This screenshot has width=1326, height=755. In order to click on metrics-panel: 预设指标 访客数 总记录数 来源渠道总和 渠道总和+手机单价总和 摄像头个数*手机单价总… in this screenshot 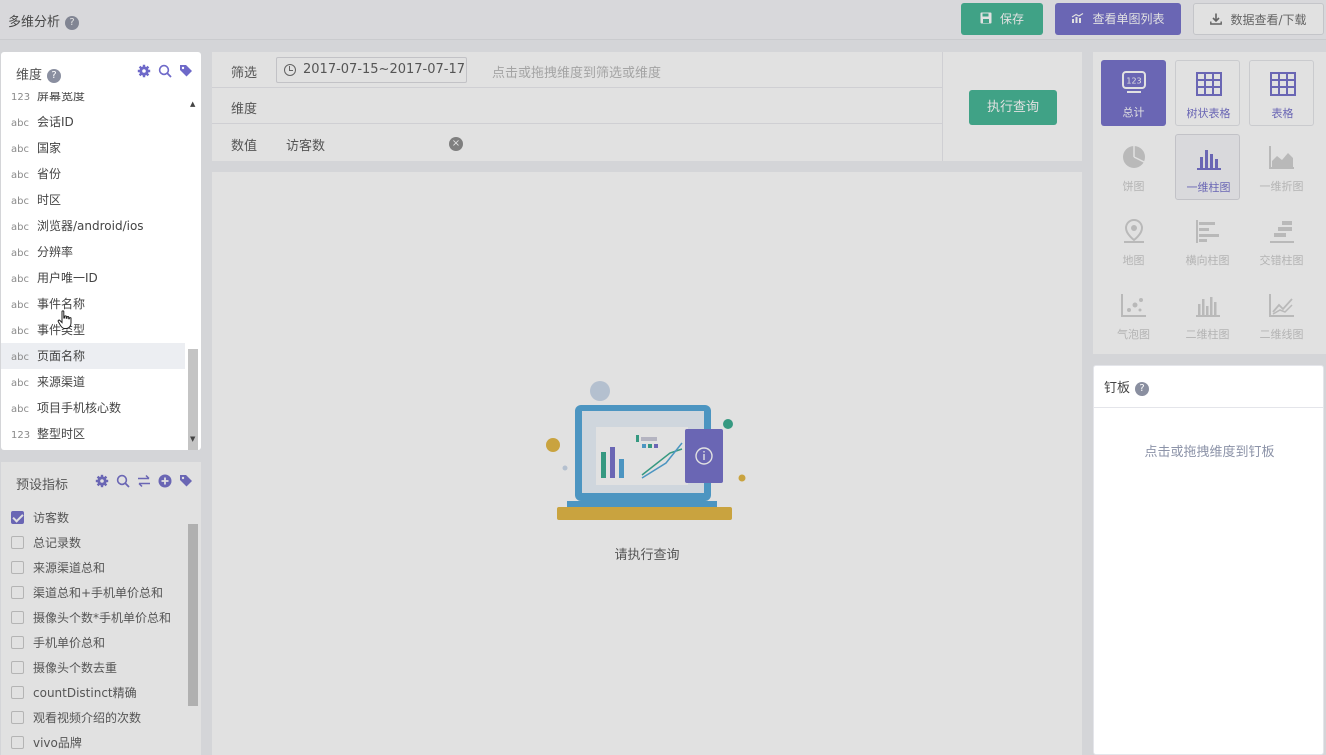, I will do `click(101, 608)`.